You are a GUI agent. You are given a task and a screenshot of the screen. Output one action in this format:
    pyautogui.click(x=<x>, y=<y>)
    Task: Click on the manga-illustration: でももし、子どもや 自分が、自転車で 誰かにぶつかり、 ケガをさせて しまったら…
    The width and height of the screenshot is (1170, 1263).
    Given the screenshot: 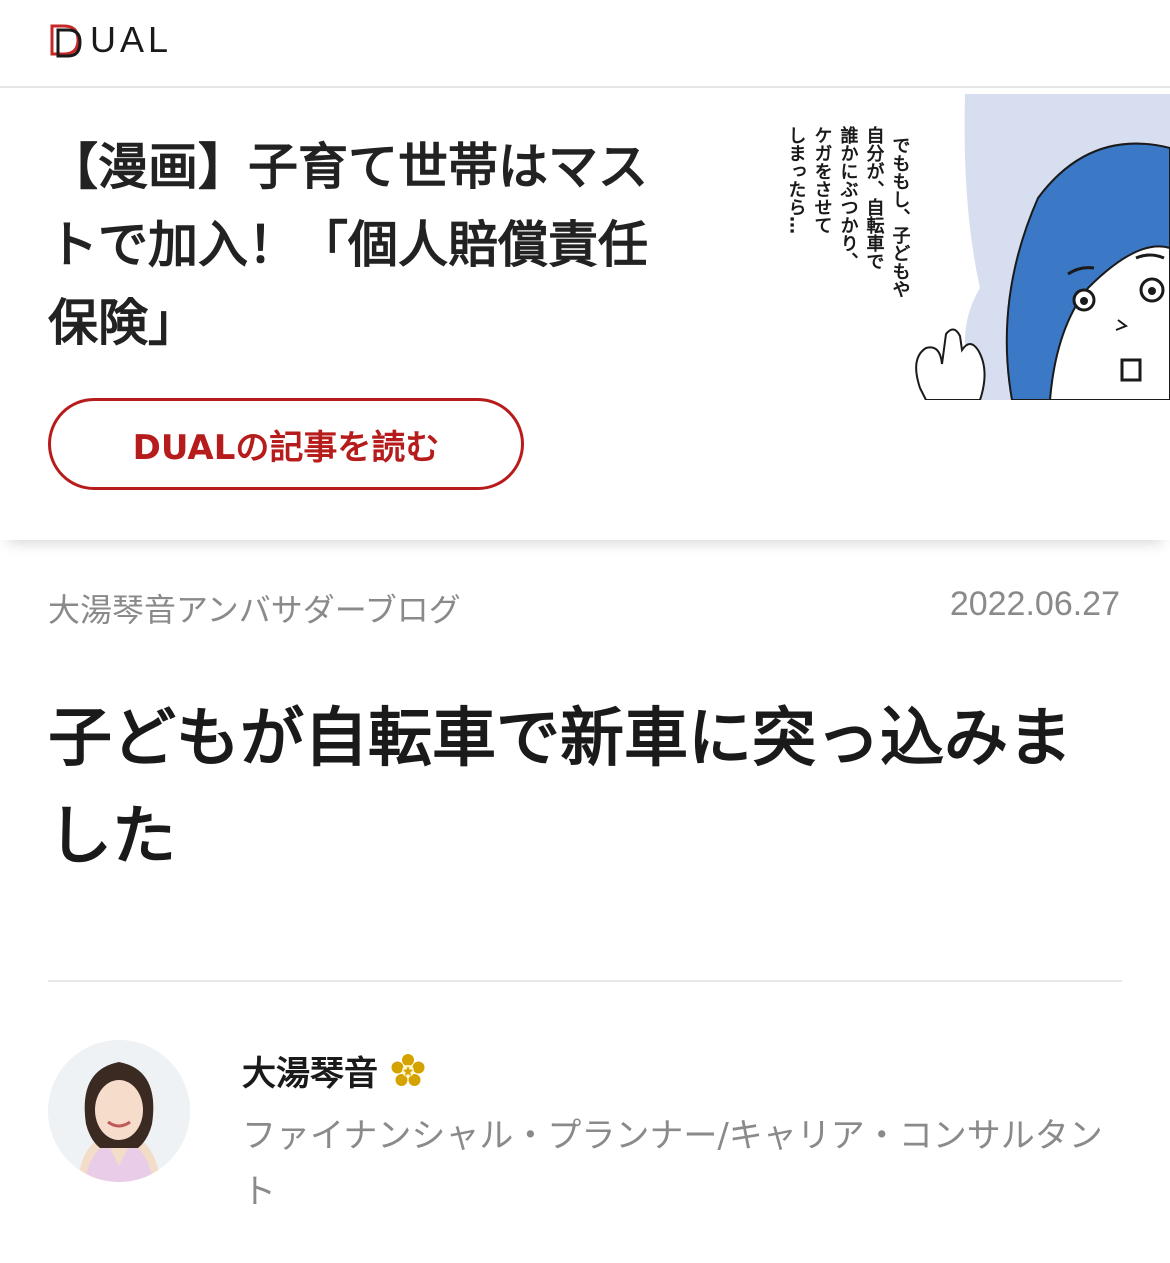 What is the action you would take?
    pyautogui.click(x=978, y=247)
    